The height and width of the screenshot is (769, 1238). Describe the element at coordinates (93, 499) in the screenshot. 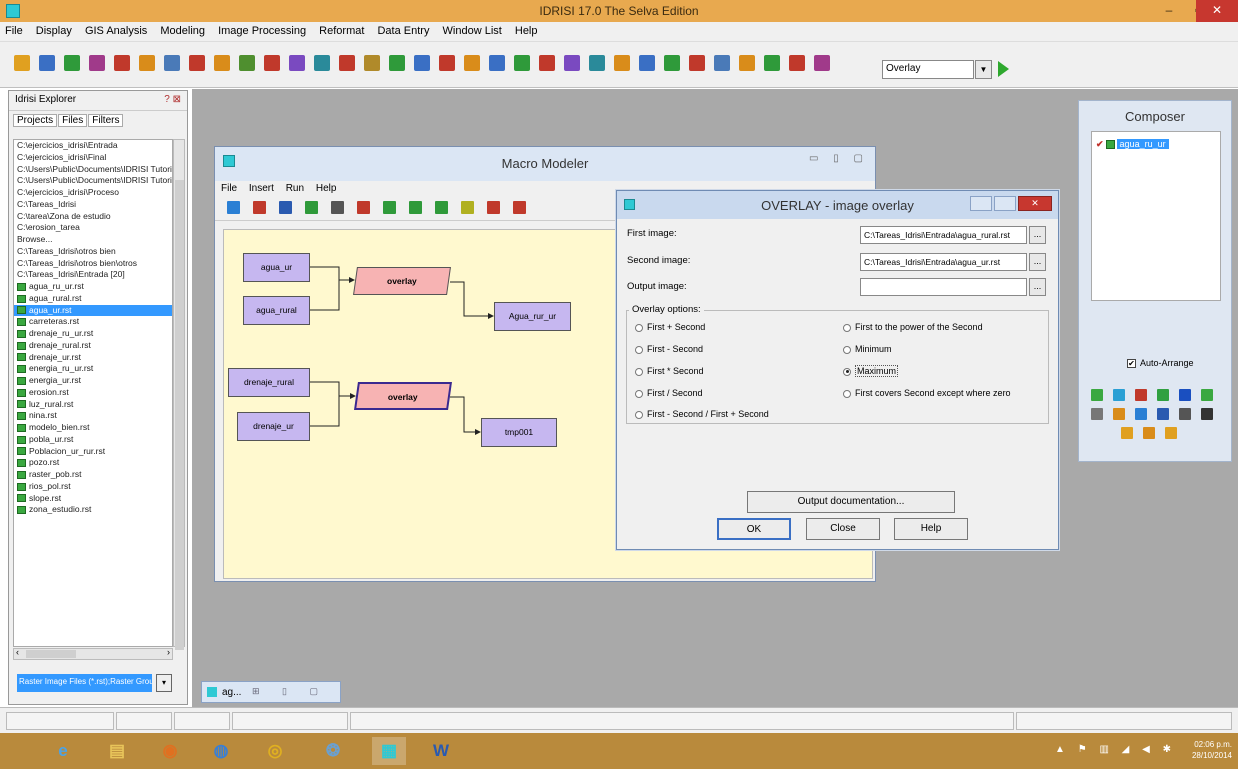

I see `file-item: slope.rst` at that location.